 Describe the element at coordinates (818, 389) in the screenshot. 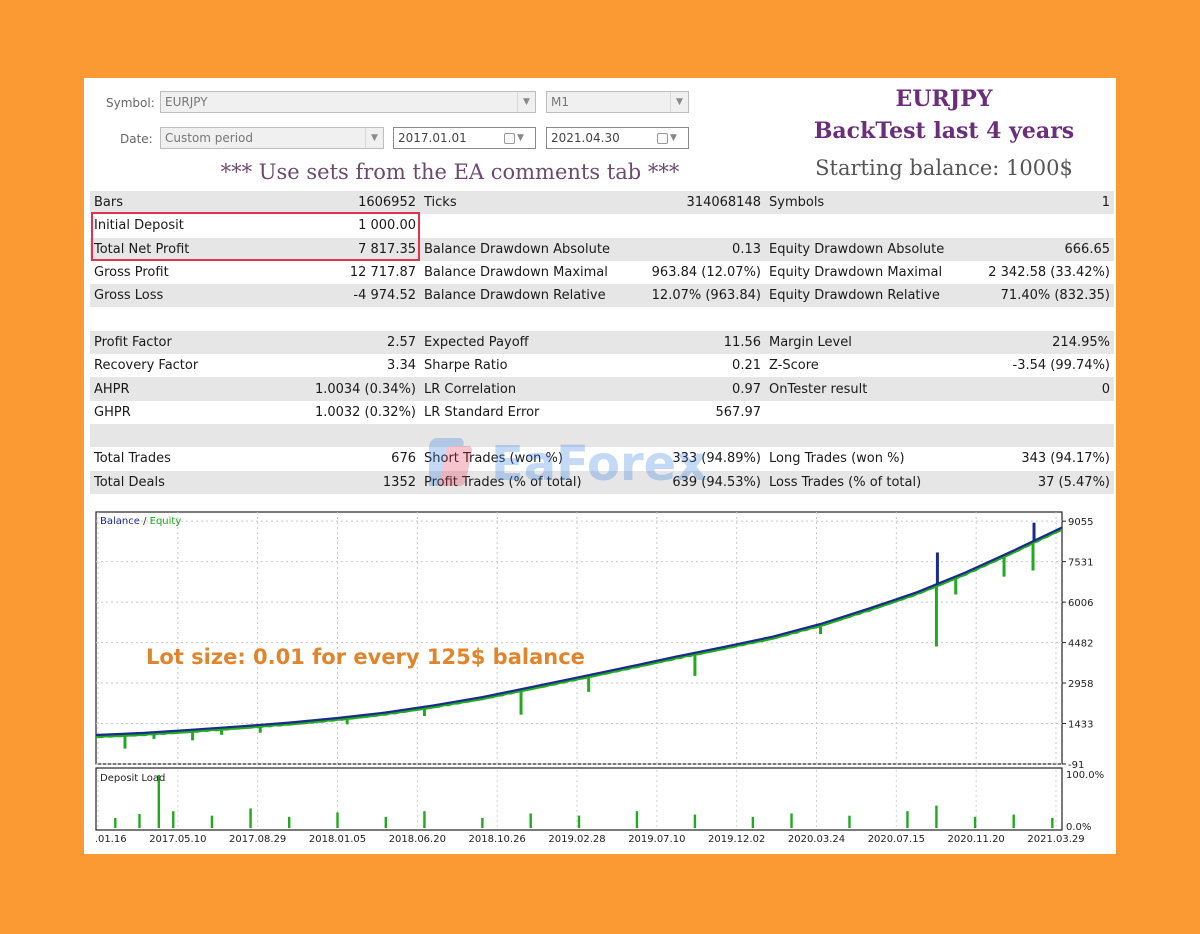

I see `stat-label: OnTester result` at that location.